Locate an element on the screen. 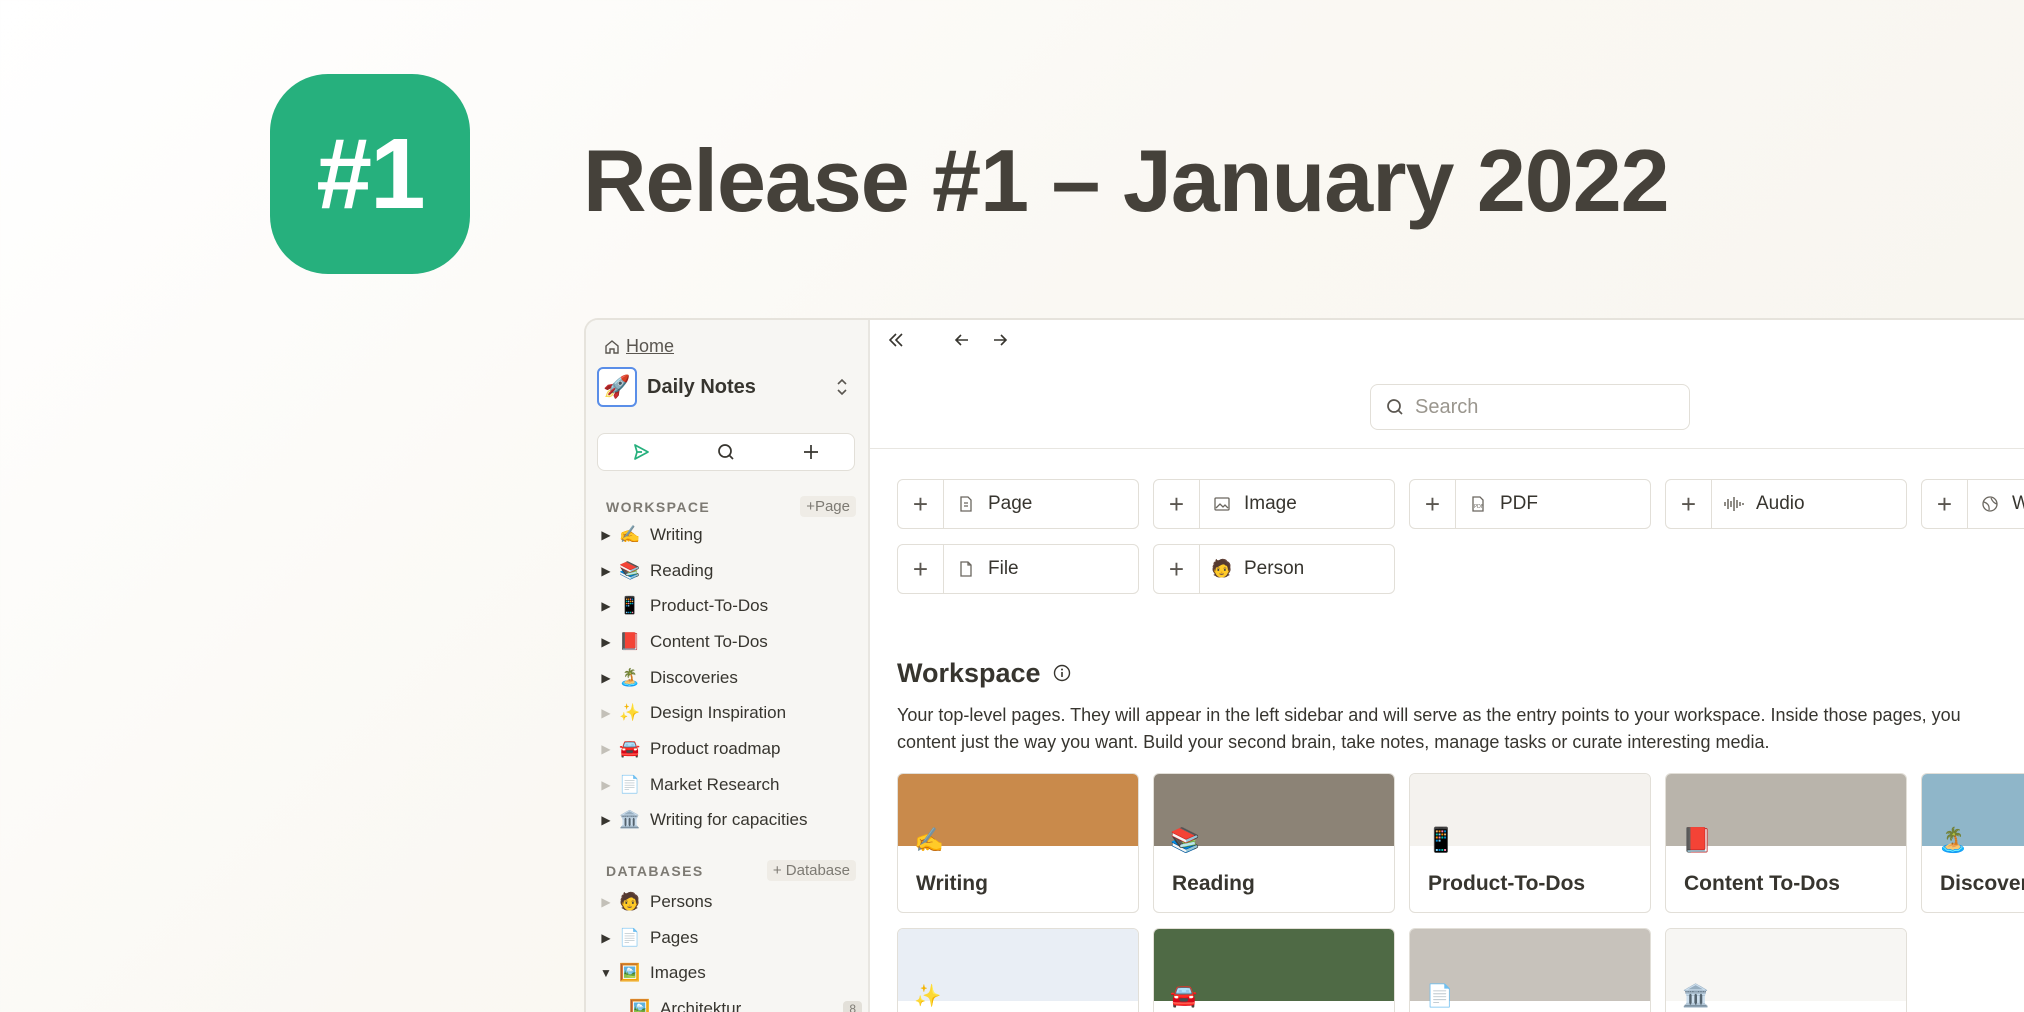  svg-text: PDF is located at coordinates (1479, 507).